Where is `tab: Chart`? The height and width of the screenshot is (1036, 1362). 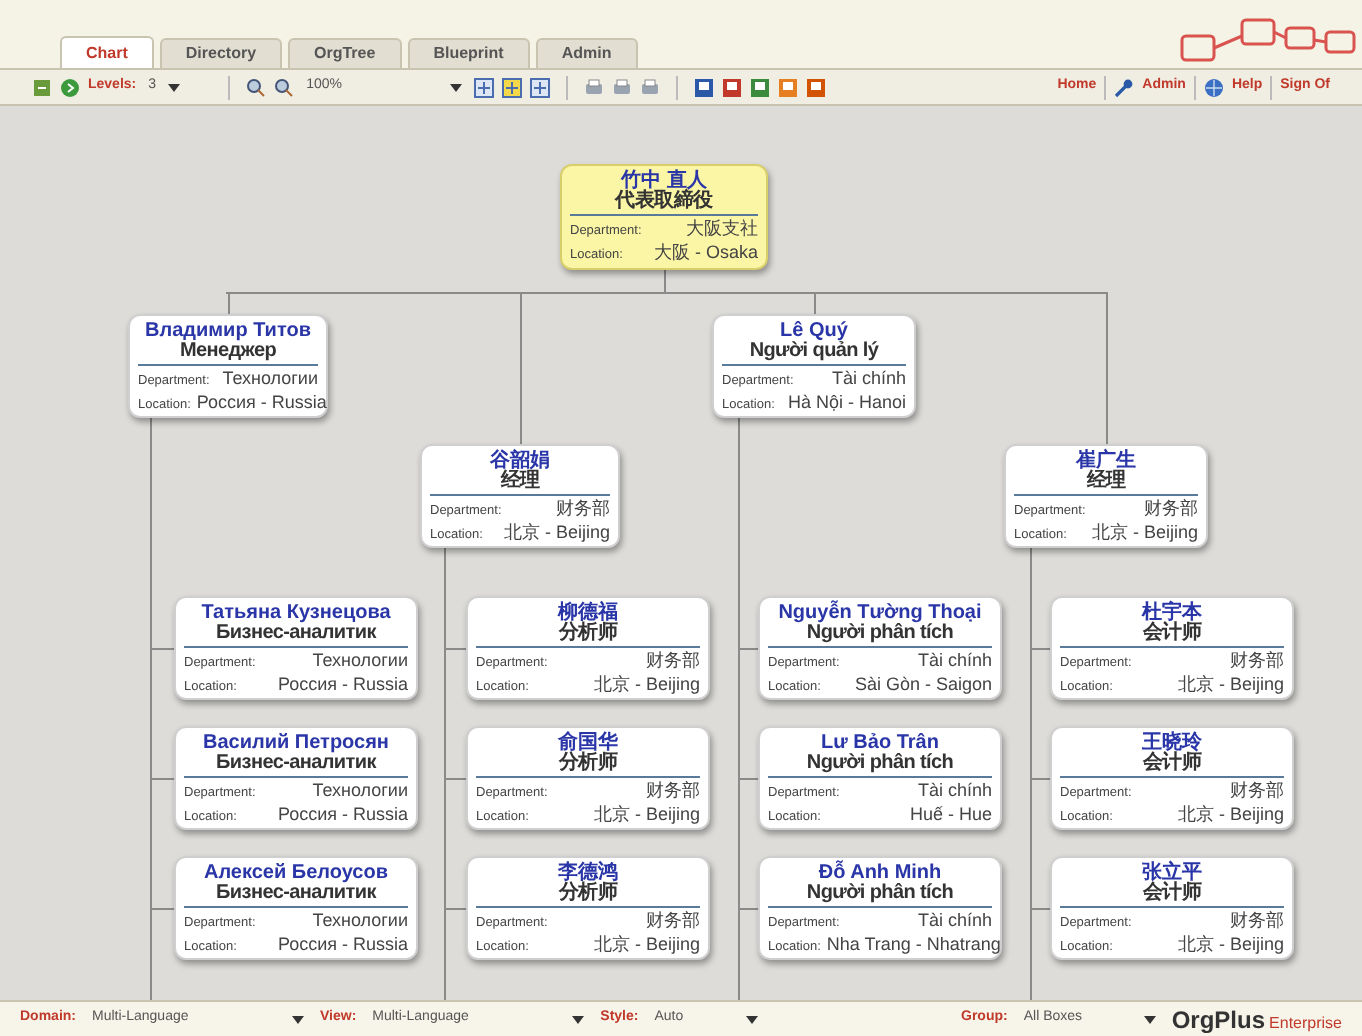
tab: Chart is located at coordinates (107, 52).